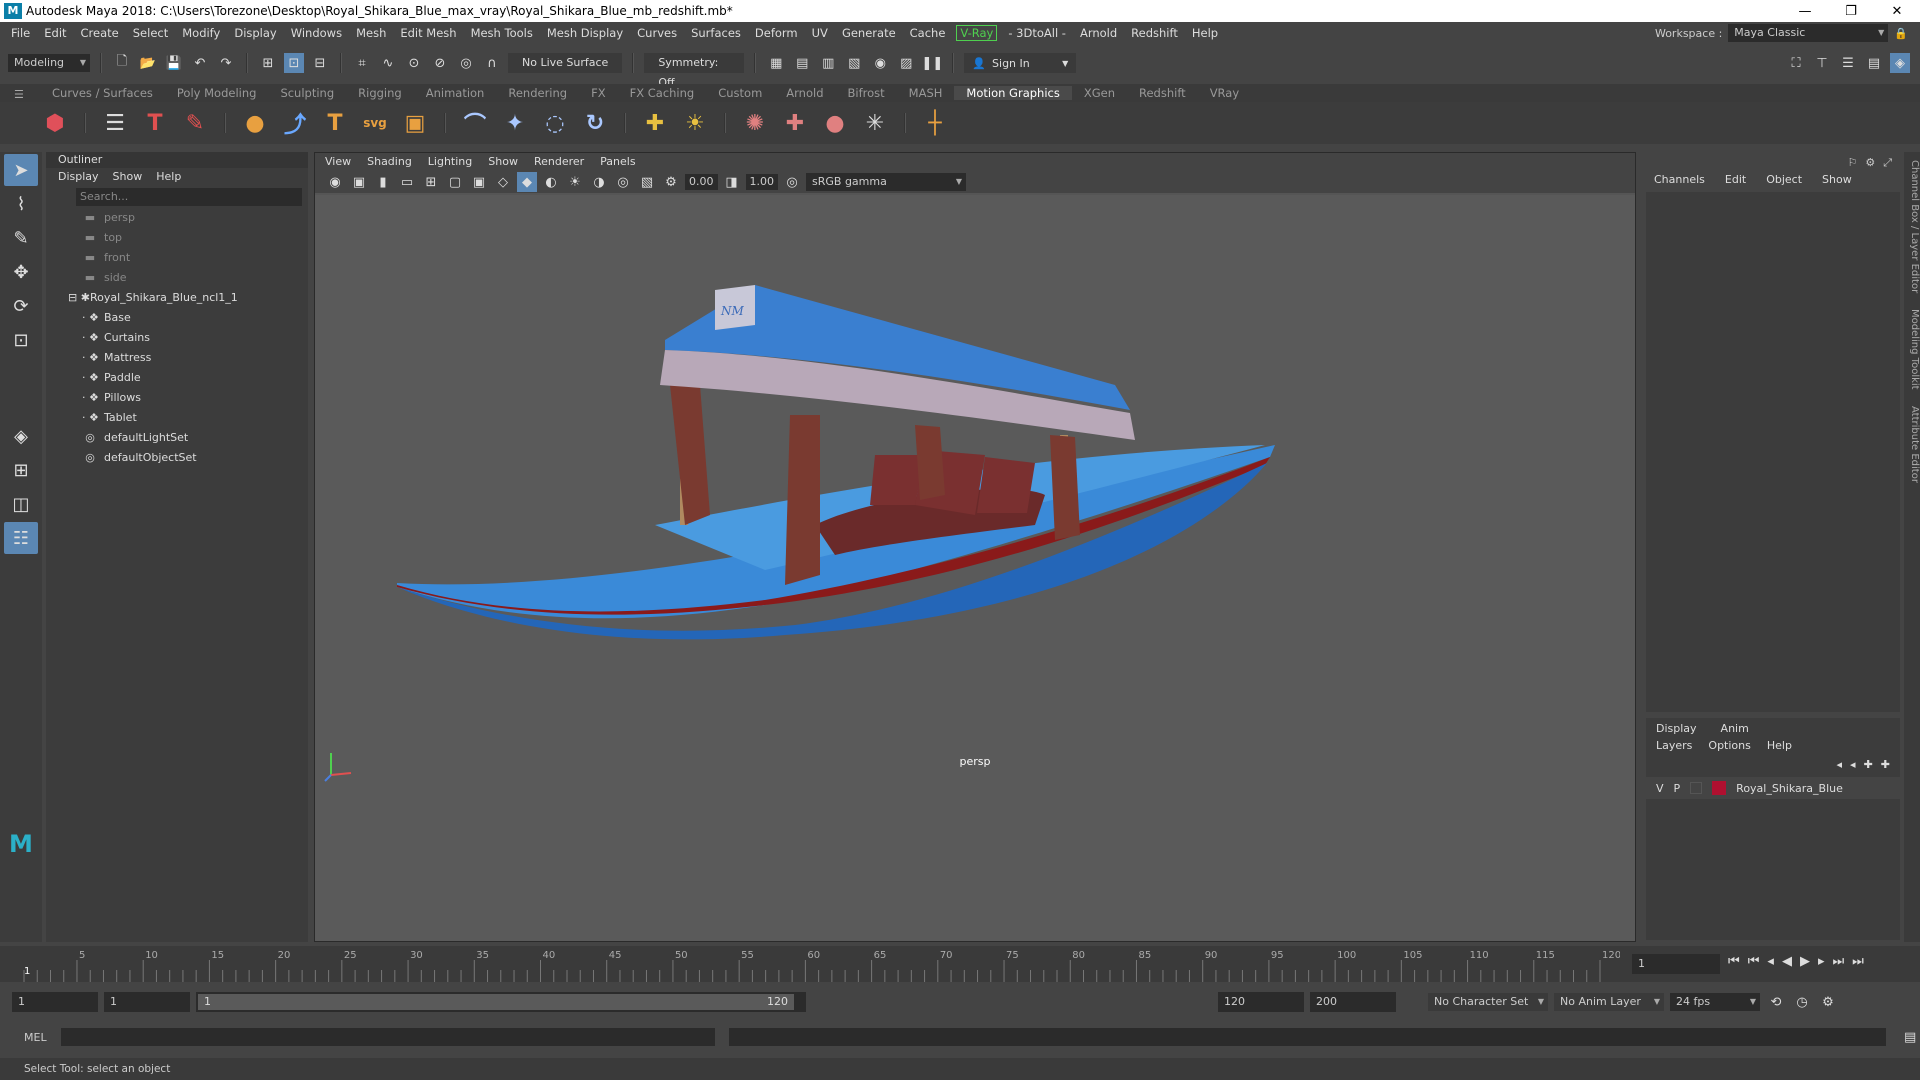 The image size is (1920, 1080). What do you see at coordinates (906, 63) in the screenshot?
I see `render-view-icon: ▨` at bounding box center [906, 63].